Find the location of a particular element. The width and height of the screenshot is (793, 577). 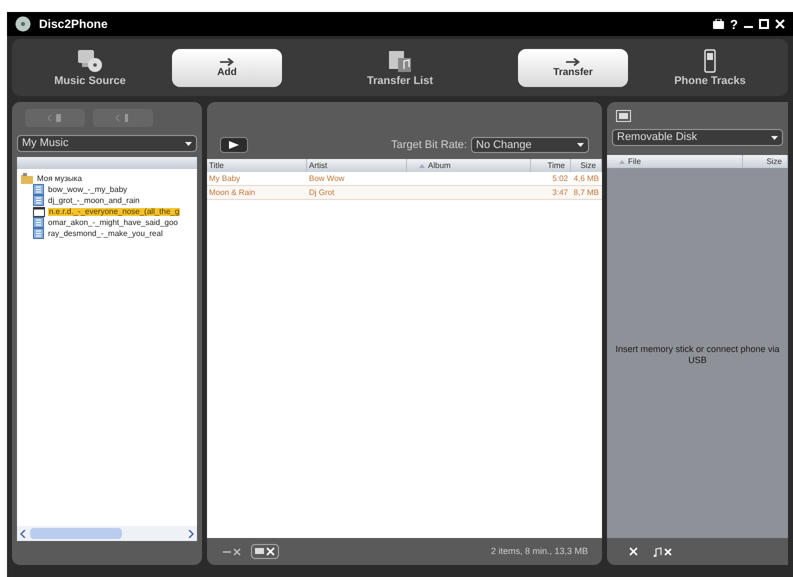

delete-icon is located at coordinates (633, 551).